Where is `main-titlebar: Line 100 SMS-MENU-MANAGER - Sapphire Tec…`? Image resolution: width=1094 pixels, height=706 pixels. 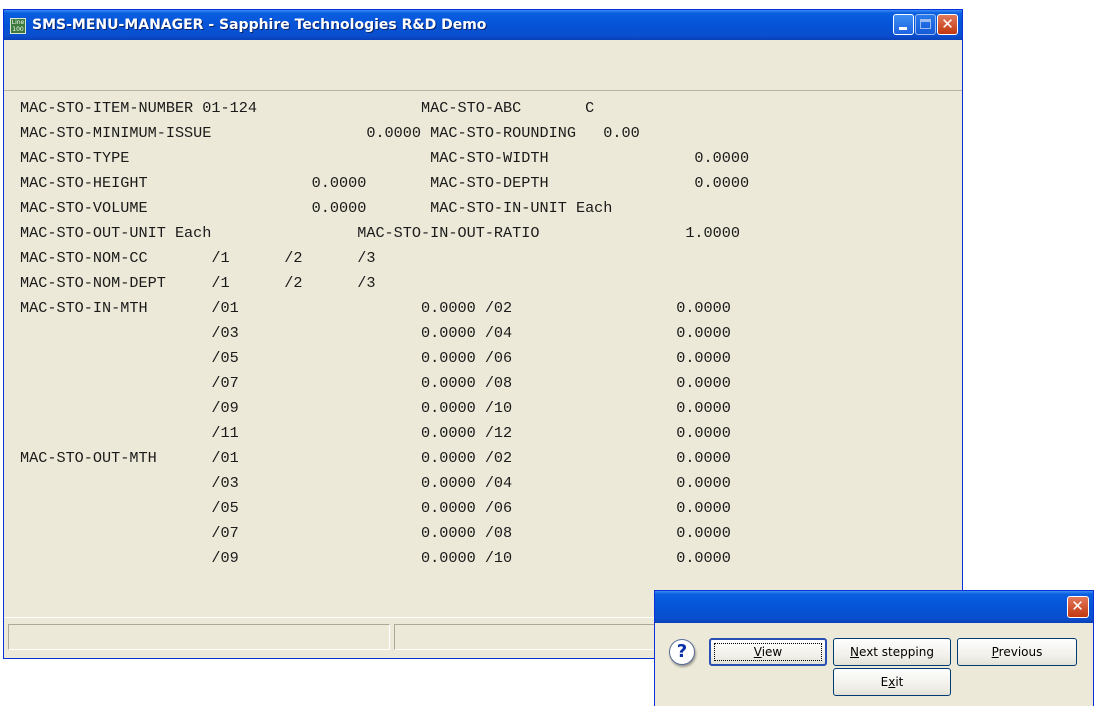 main-titlebar: Line 100 SMS-MENU-MANAGER - Sapphire Tec… is located at coordinates (483, 25).